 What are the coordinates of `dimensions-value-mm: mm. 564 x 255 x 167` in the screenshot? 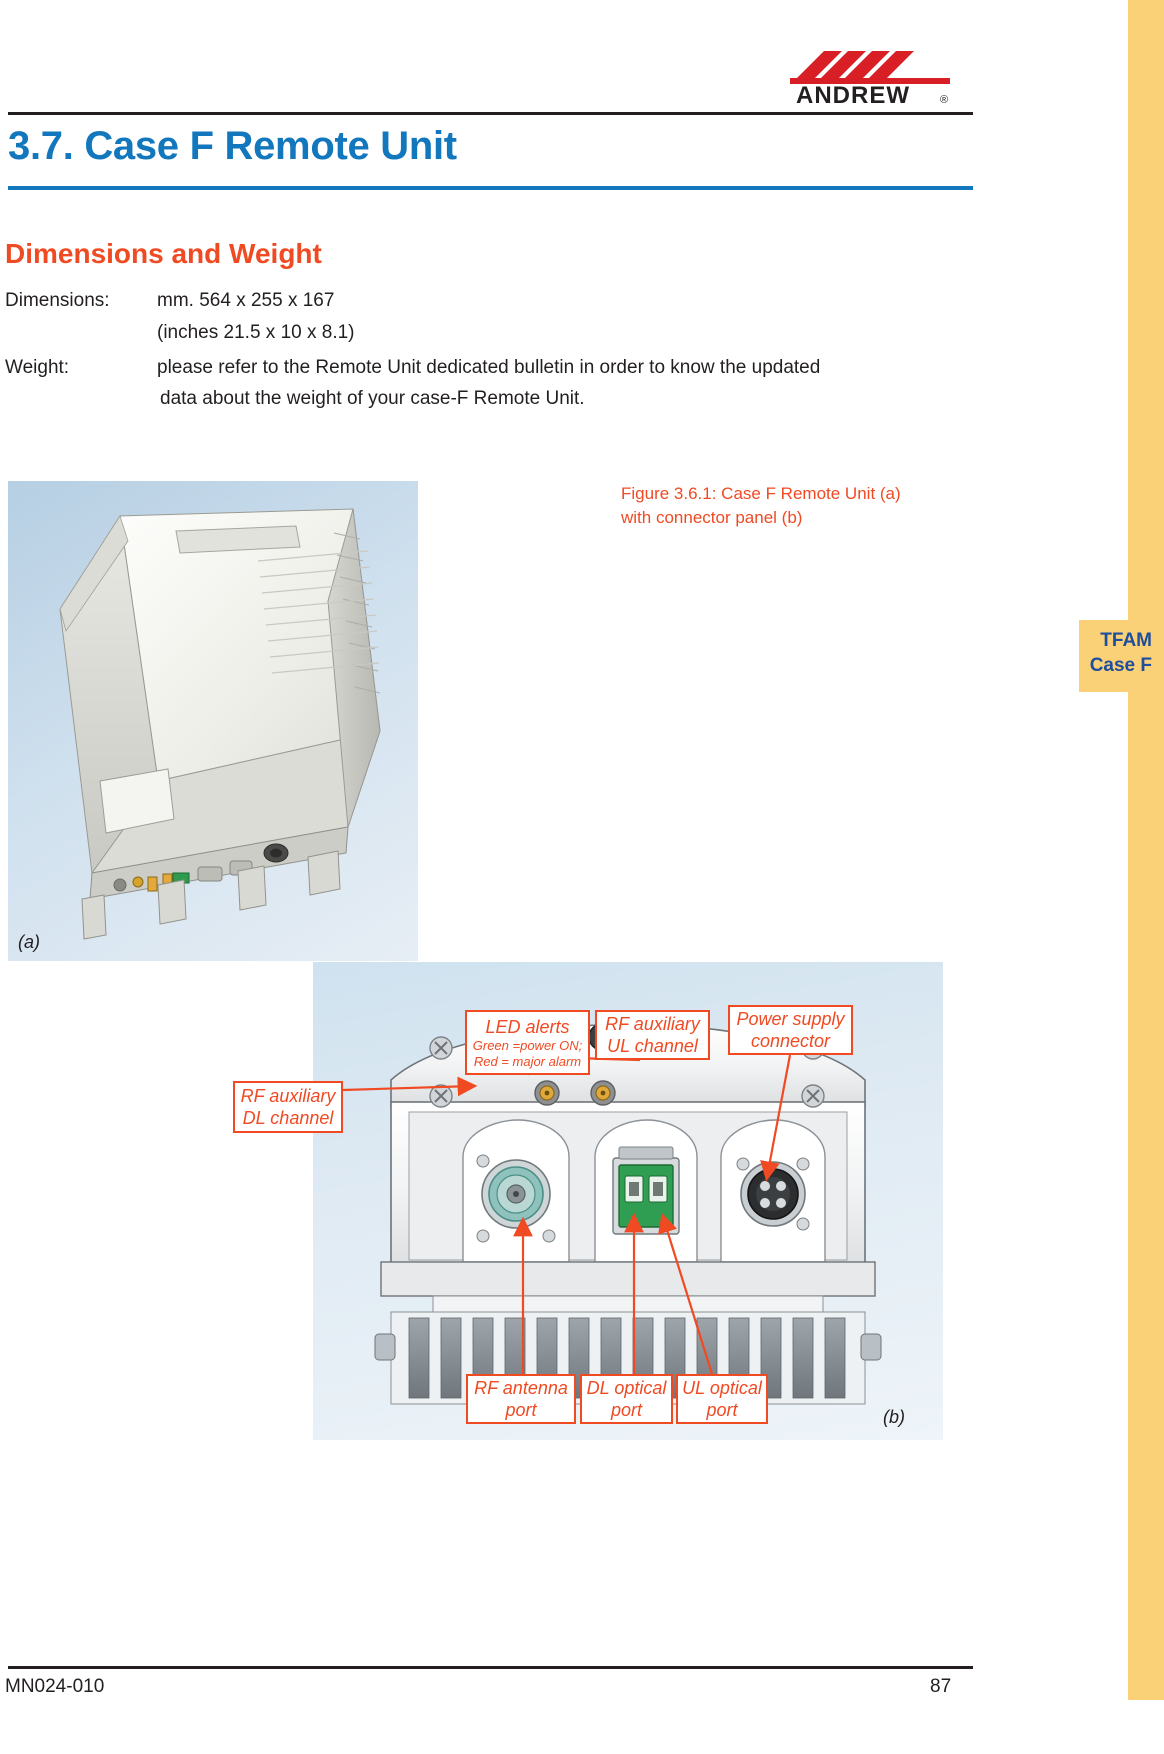 It's located at (246, 300).